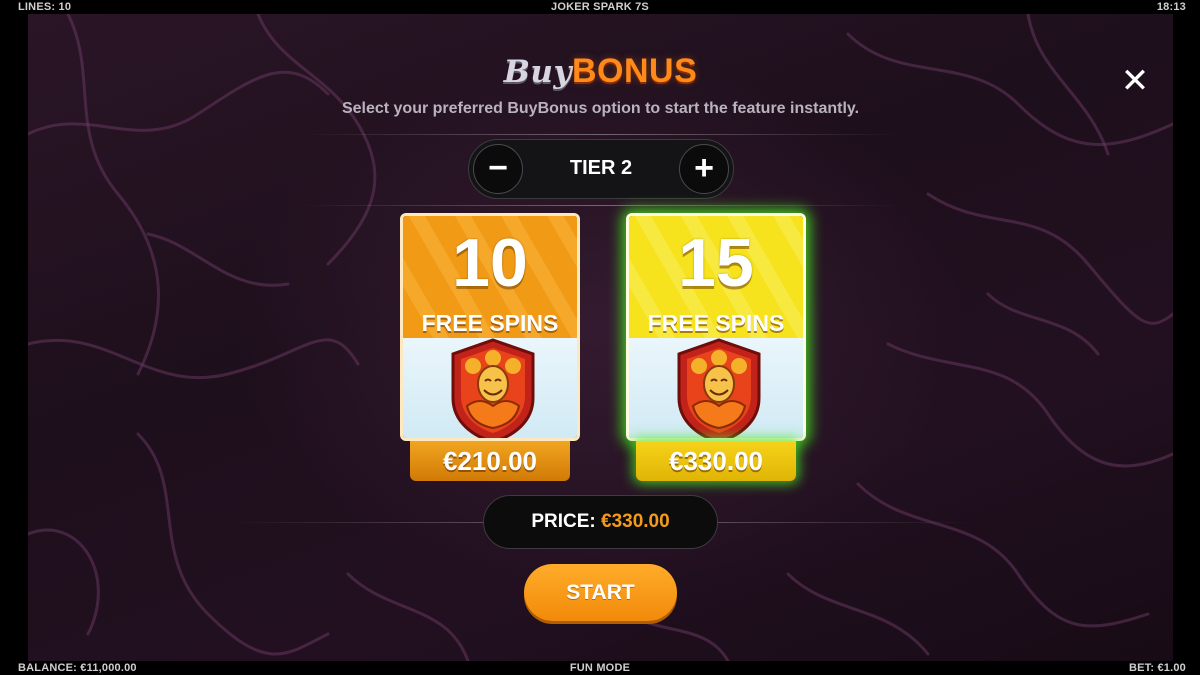  Describe the element at coordinates (537, 72) in the screenshot. I see `title-buy: Buy` at that location.